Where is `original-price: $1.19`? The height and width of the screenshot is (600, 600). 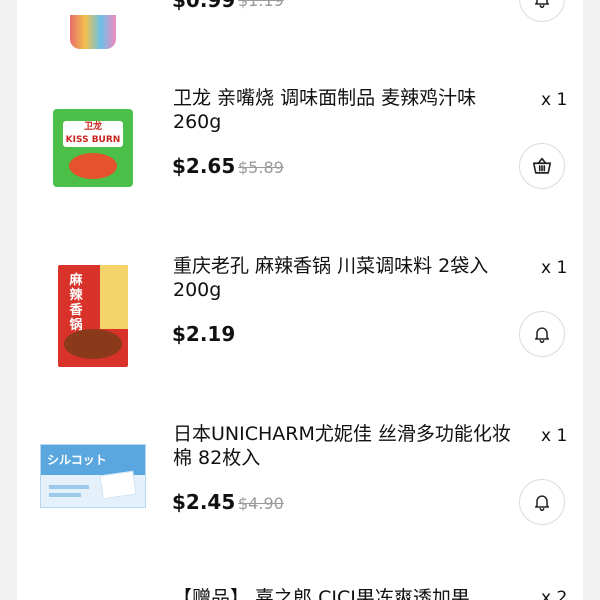
original-price: $1.19 is located at coordinates (261, 5).